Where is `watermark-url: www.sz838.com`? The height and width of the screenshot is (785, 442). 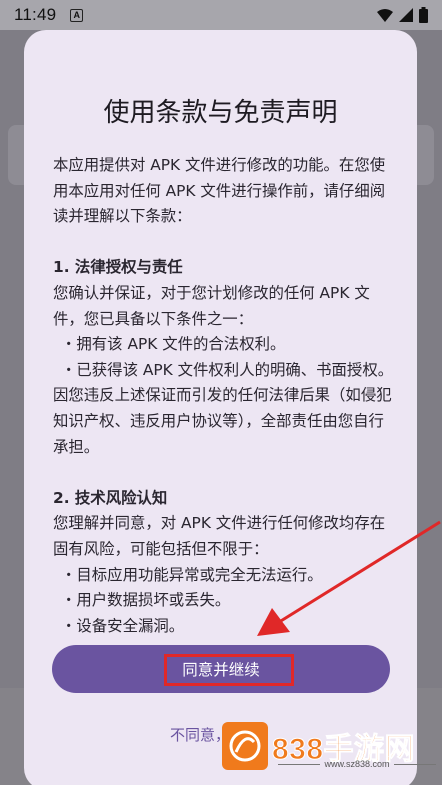
watermark-url: www.sz838.com is located at coordinates (357, 764).